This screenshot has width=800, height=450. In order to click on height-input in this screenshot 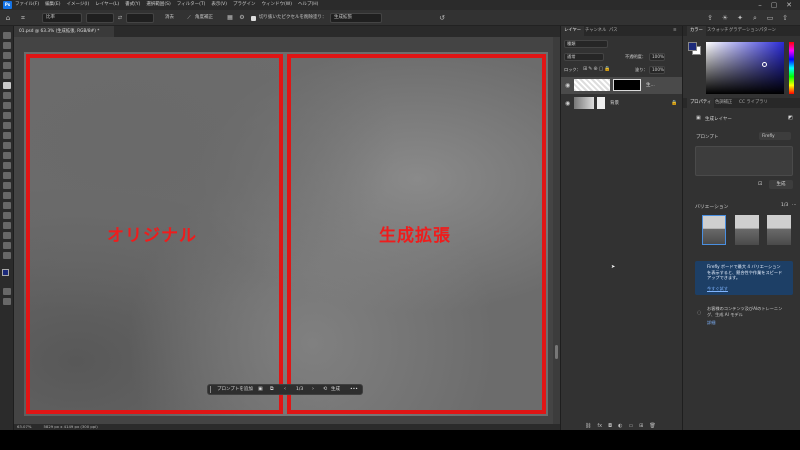, I will do `click(140, 18)`.